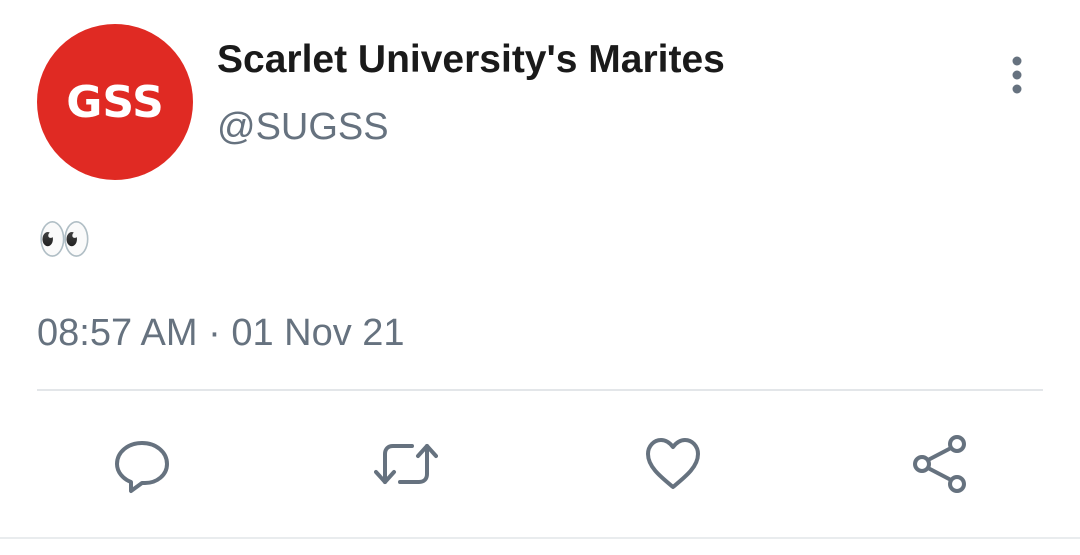  I want to click on display-name: Scarlet University's Marites, so click(471, 60).